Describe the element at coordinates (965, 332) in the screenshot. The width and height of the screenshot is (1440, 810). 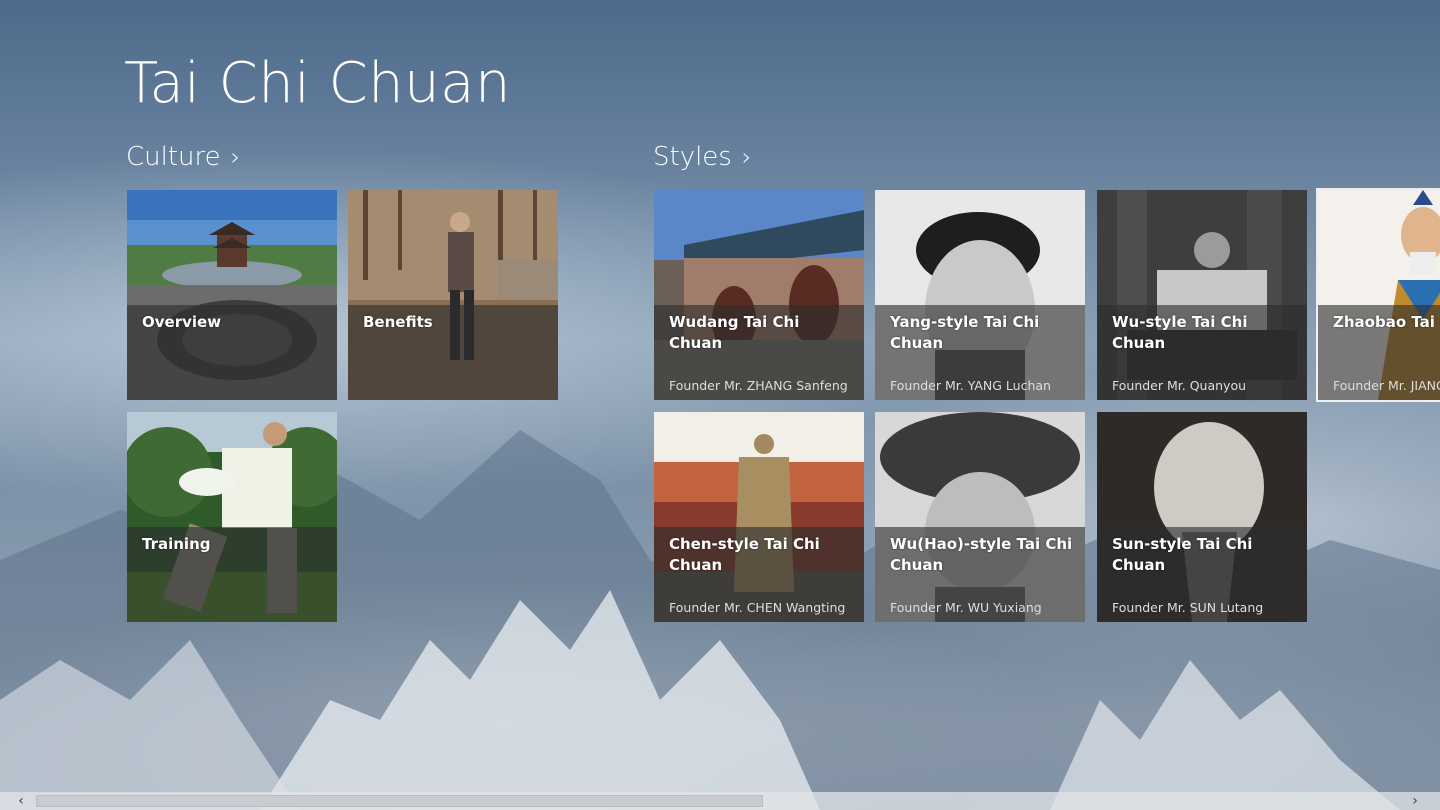
I see `tile-title: Yang-style Tai Chi Chuan` at that location.